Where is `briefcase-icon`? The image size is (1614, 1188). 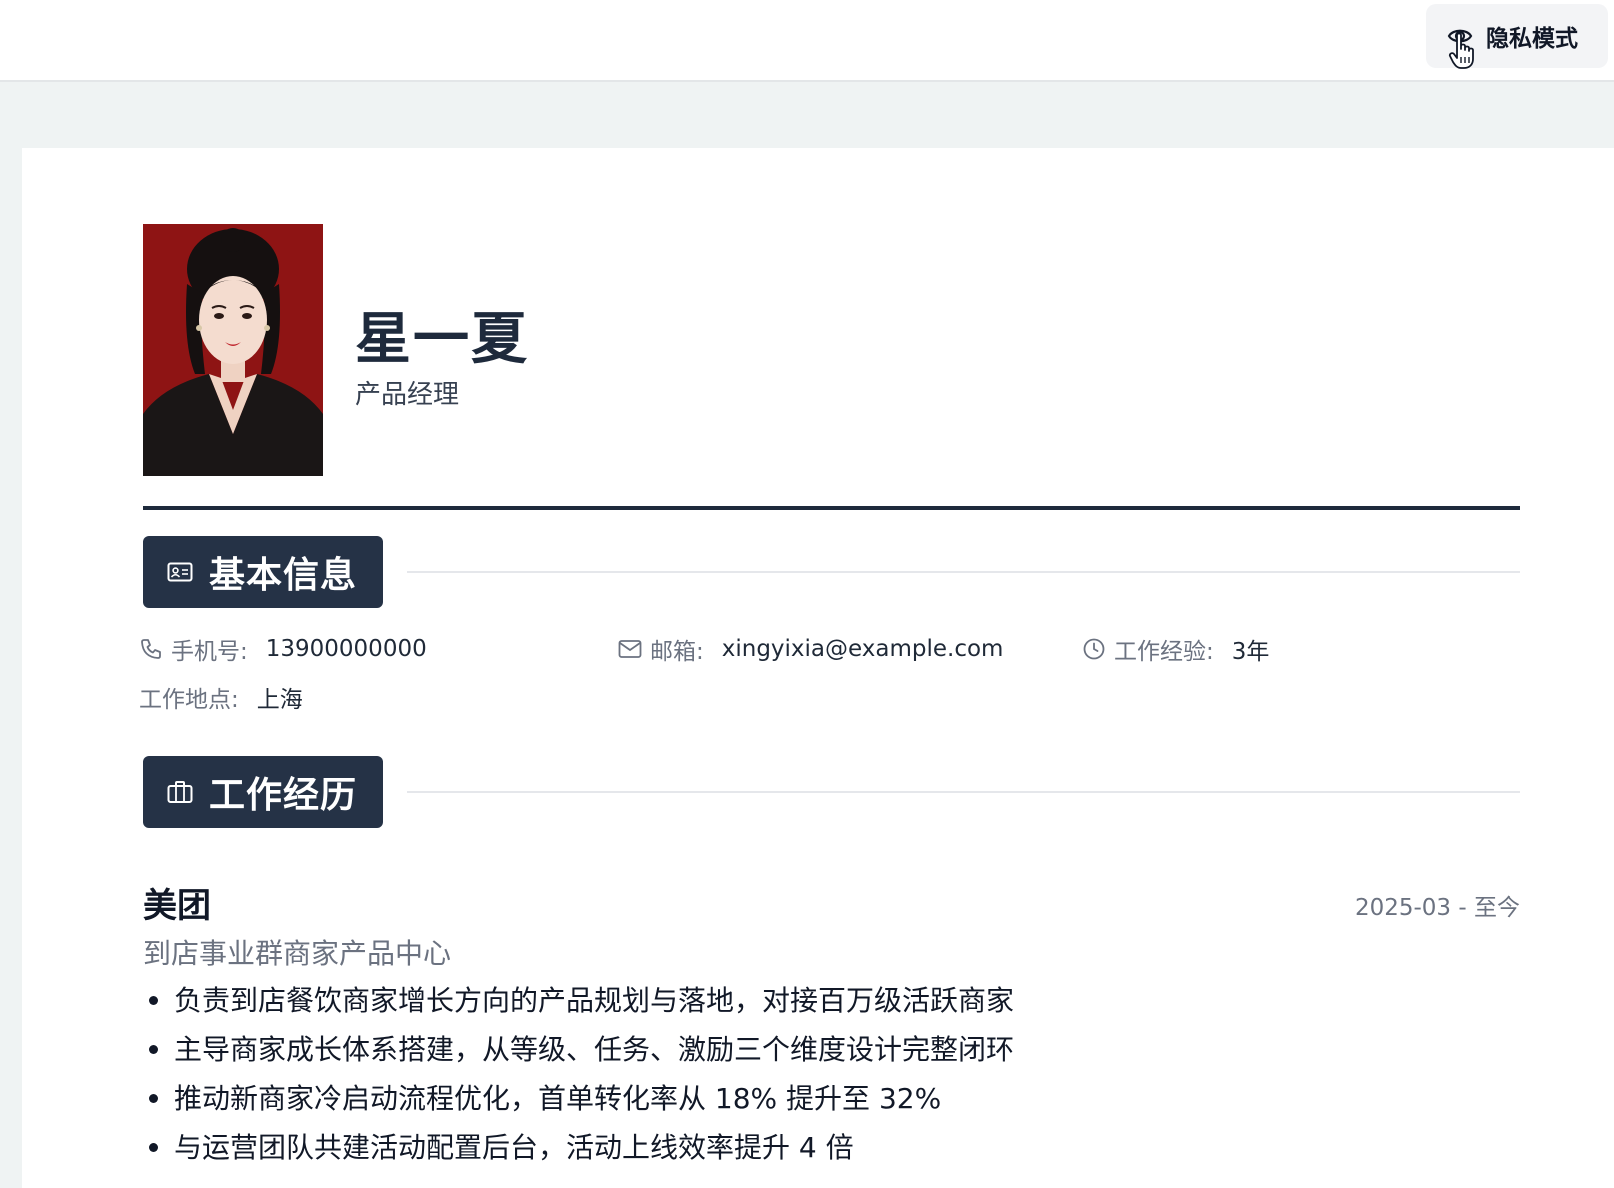 briefcase-icon is located at coordinates (180, 792).